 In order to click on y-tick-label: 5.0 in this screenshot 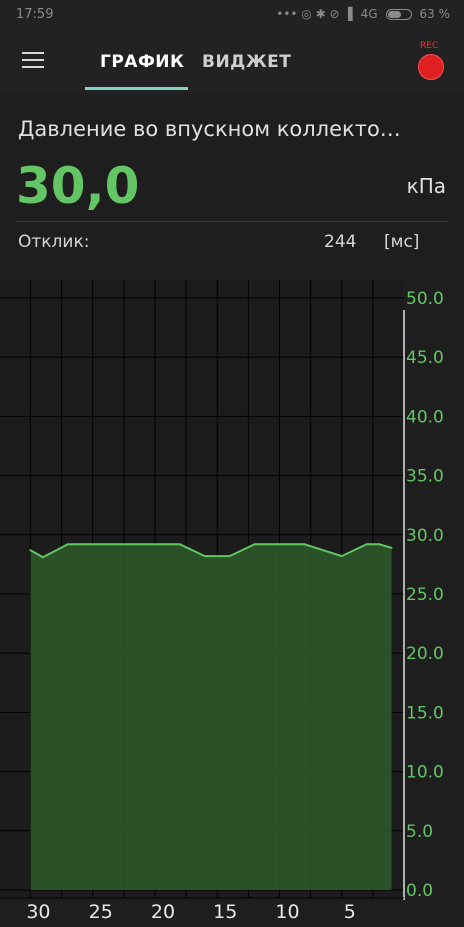, I will do `click(419, 832)`.